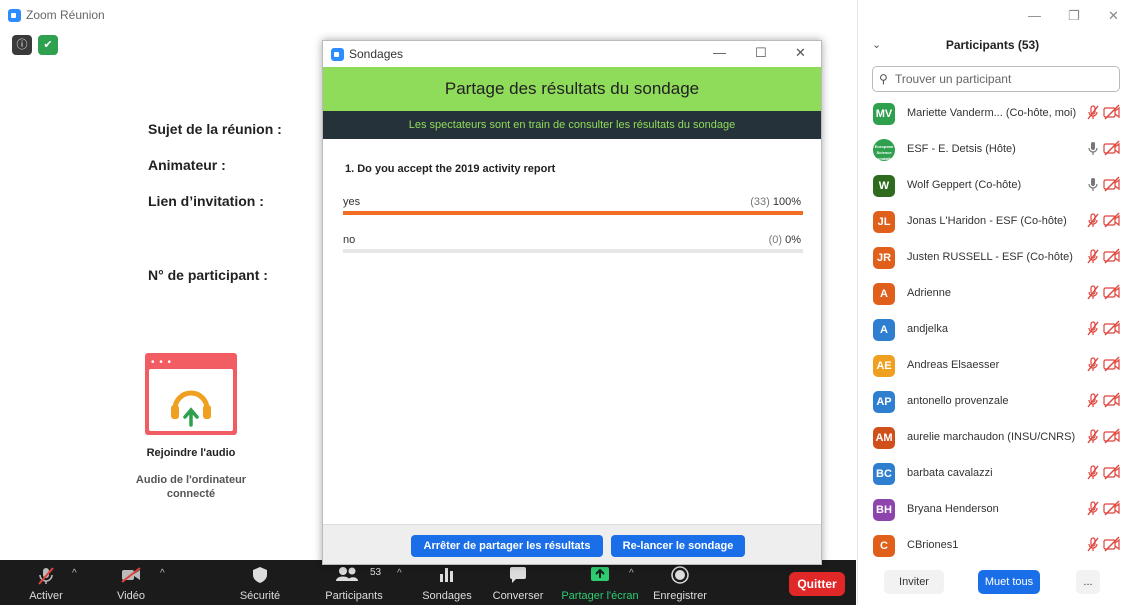  I want to click on participant-row: MV Mariette Vanderm... (Co-hôte, moi), so click(998, 114).